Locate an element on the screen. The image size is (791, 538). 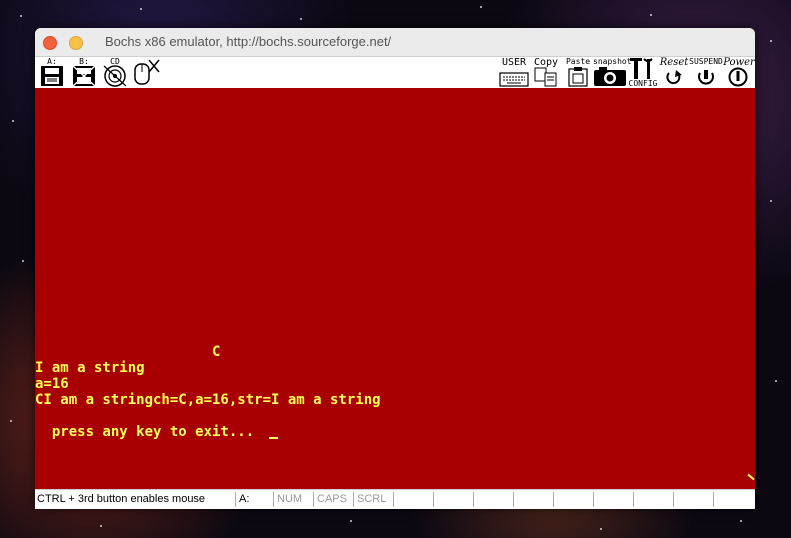
keyboard-icon is located at coordinates (514, 79).